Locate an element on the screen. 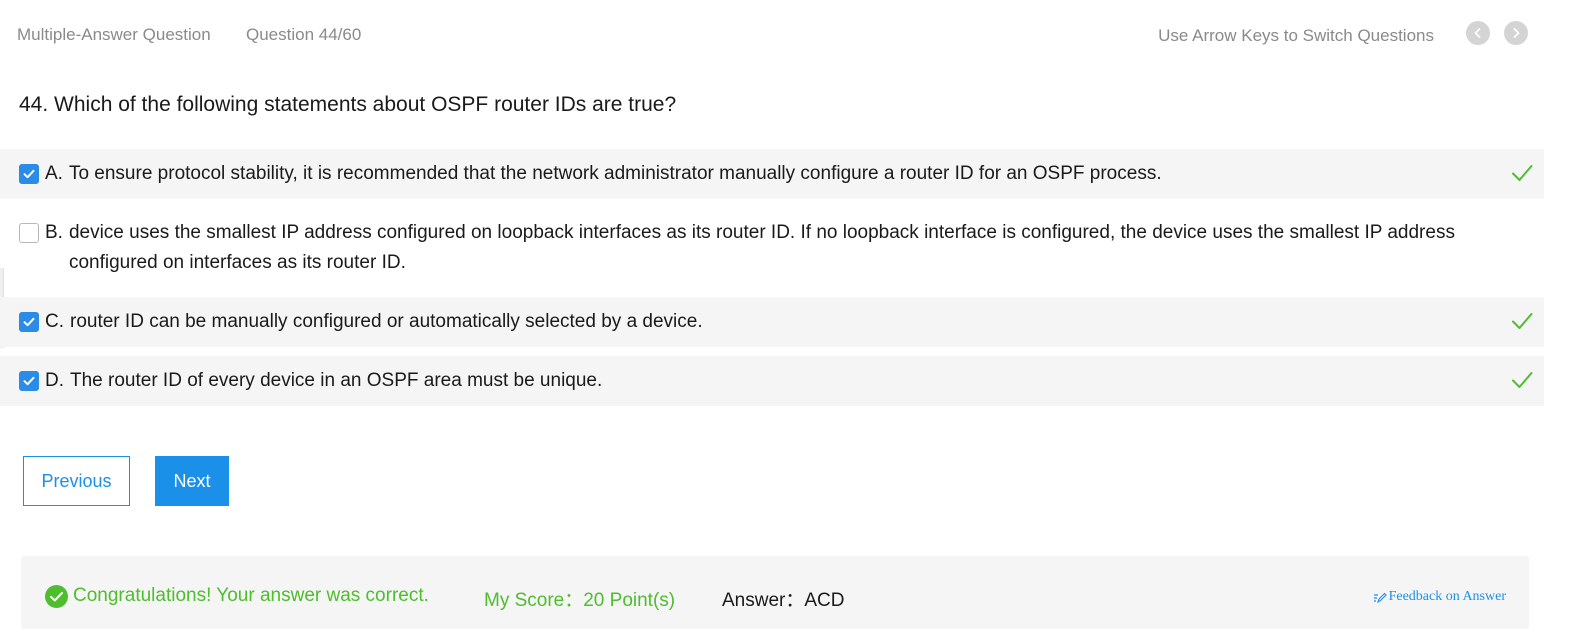  next-button: Next is located at coordinates (192, 481).